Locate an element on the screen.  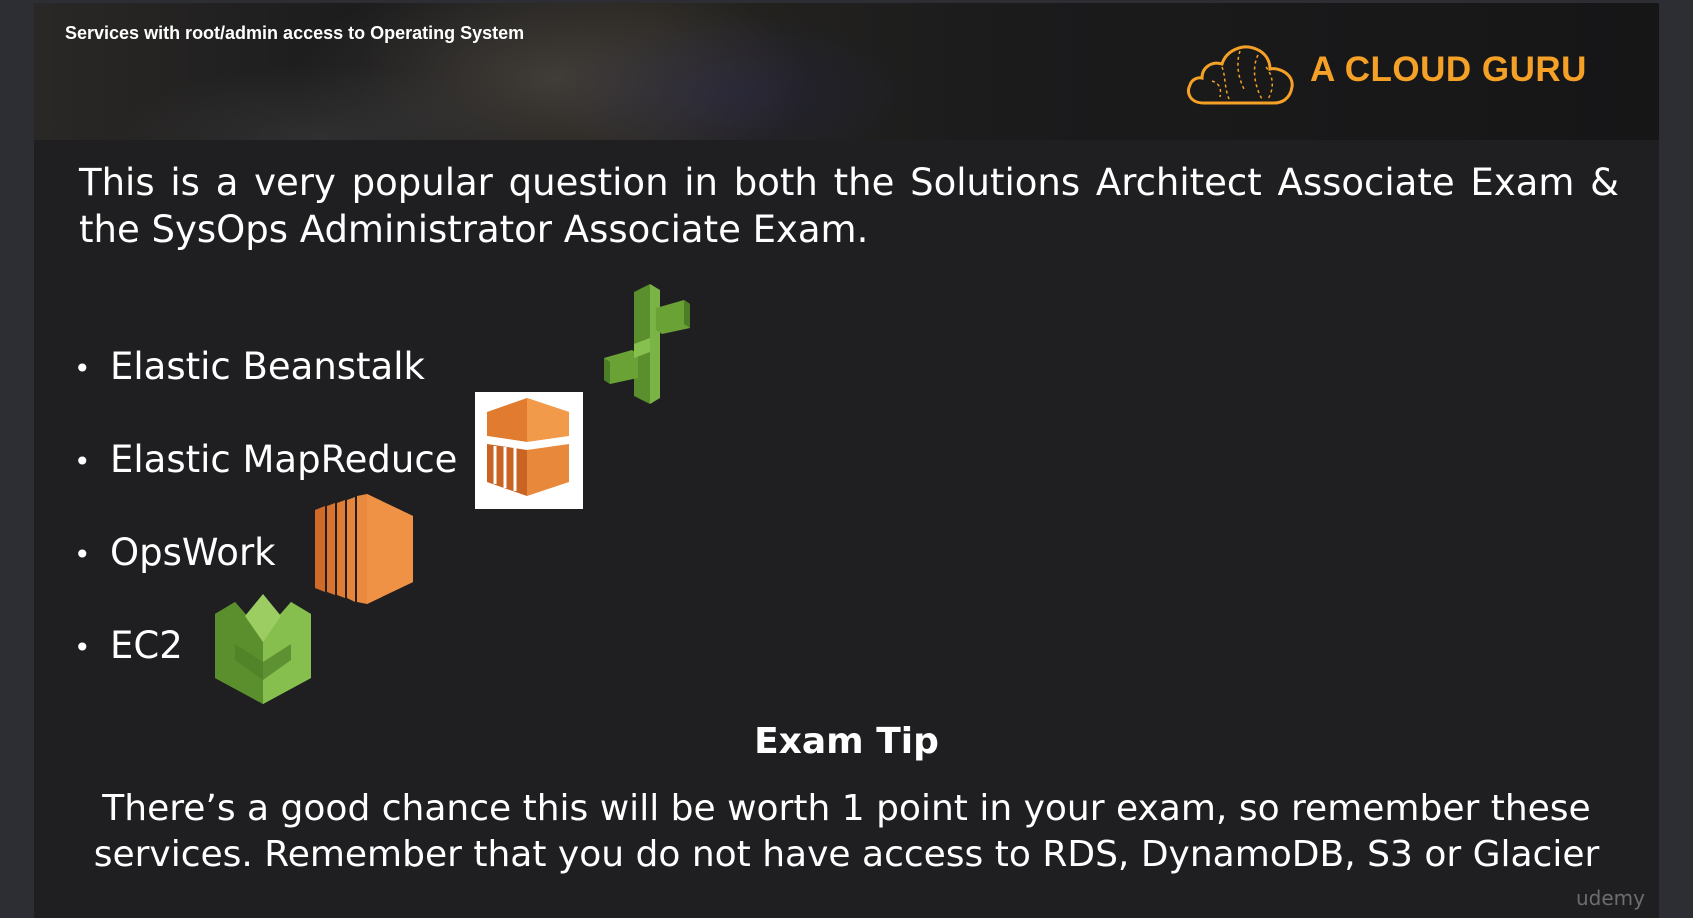
exam-tip-title: Exam Tip is located at coordinates (846, 741).